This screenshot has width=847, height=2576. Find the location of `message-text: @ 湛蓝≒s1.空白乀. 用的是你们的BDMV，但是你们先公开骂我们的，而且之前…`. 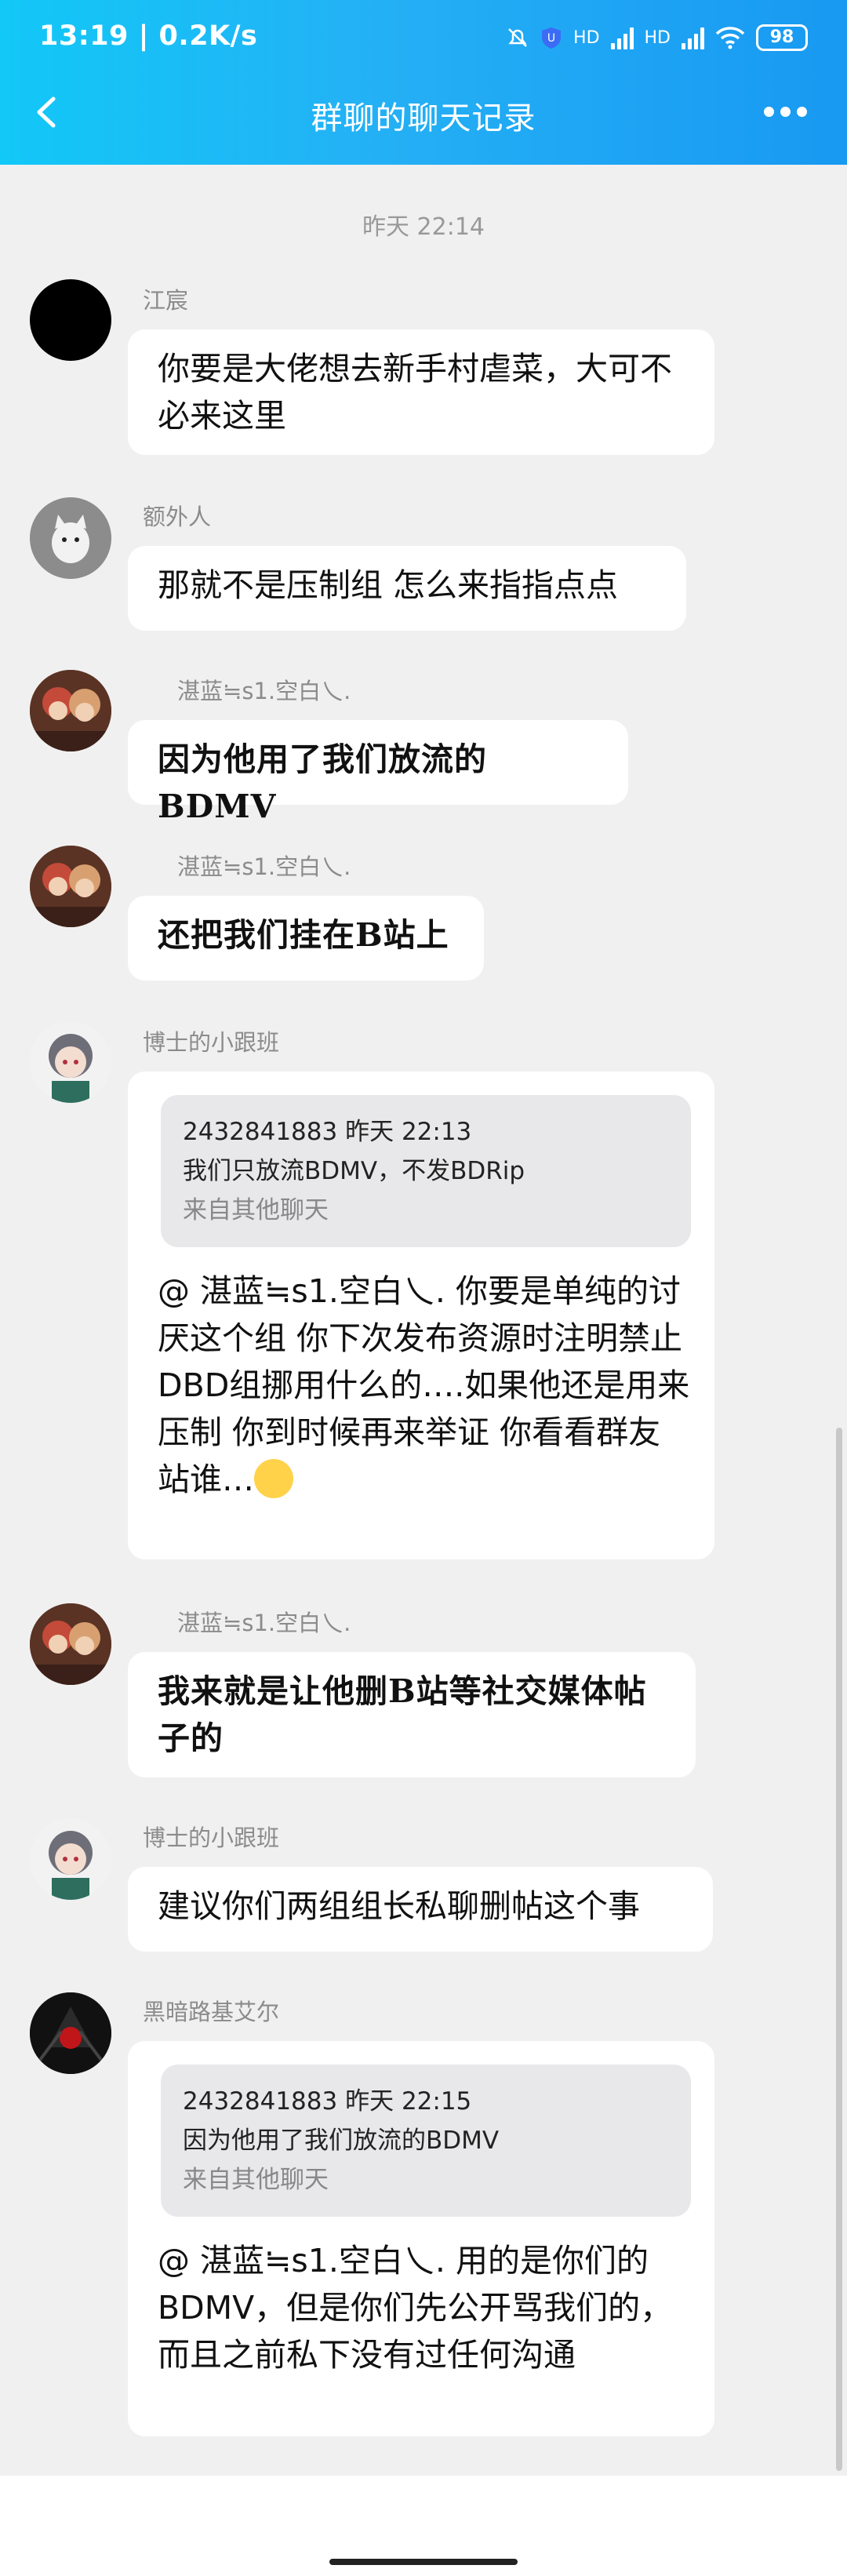

message-text: @ 湛蓝≒s1.空白乀. 用的是你们的BDMV，但是你们先公开骂我们的，而且之前… is located at coordinates (415, 2308).